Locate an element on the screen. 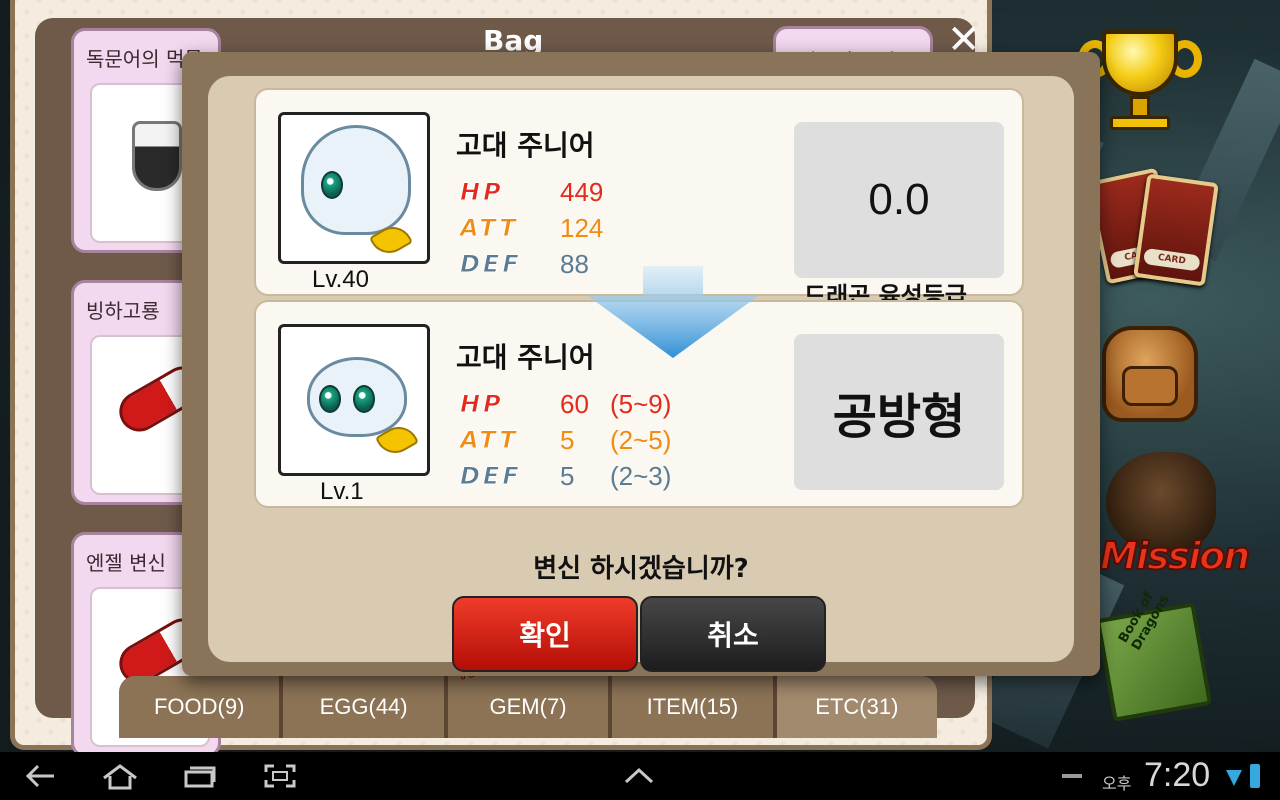  dragon-avatar is located at coordinates (356, 180).